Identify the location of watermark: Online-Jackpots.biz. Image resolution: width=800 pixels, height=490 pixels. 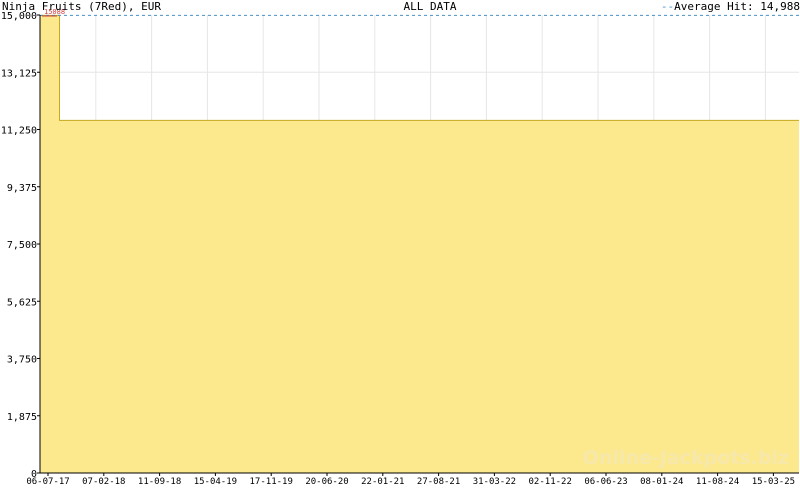
(685, 458).